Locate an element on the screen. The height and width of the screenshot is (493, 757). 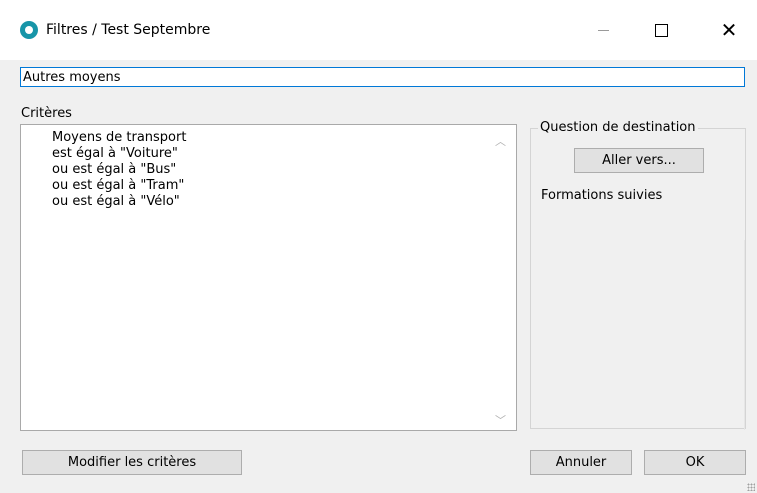
resize-grip-icon is located at coordinates (751, 487).